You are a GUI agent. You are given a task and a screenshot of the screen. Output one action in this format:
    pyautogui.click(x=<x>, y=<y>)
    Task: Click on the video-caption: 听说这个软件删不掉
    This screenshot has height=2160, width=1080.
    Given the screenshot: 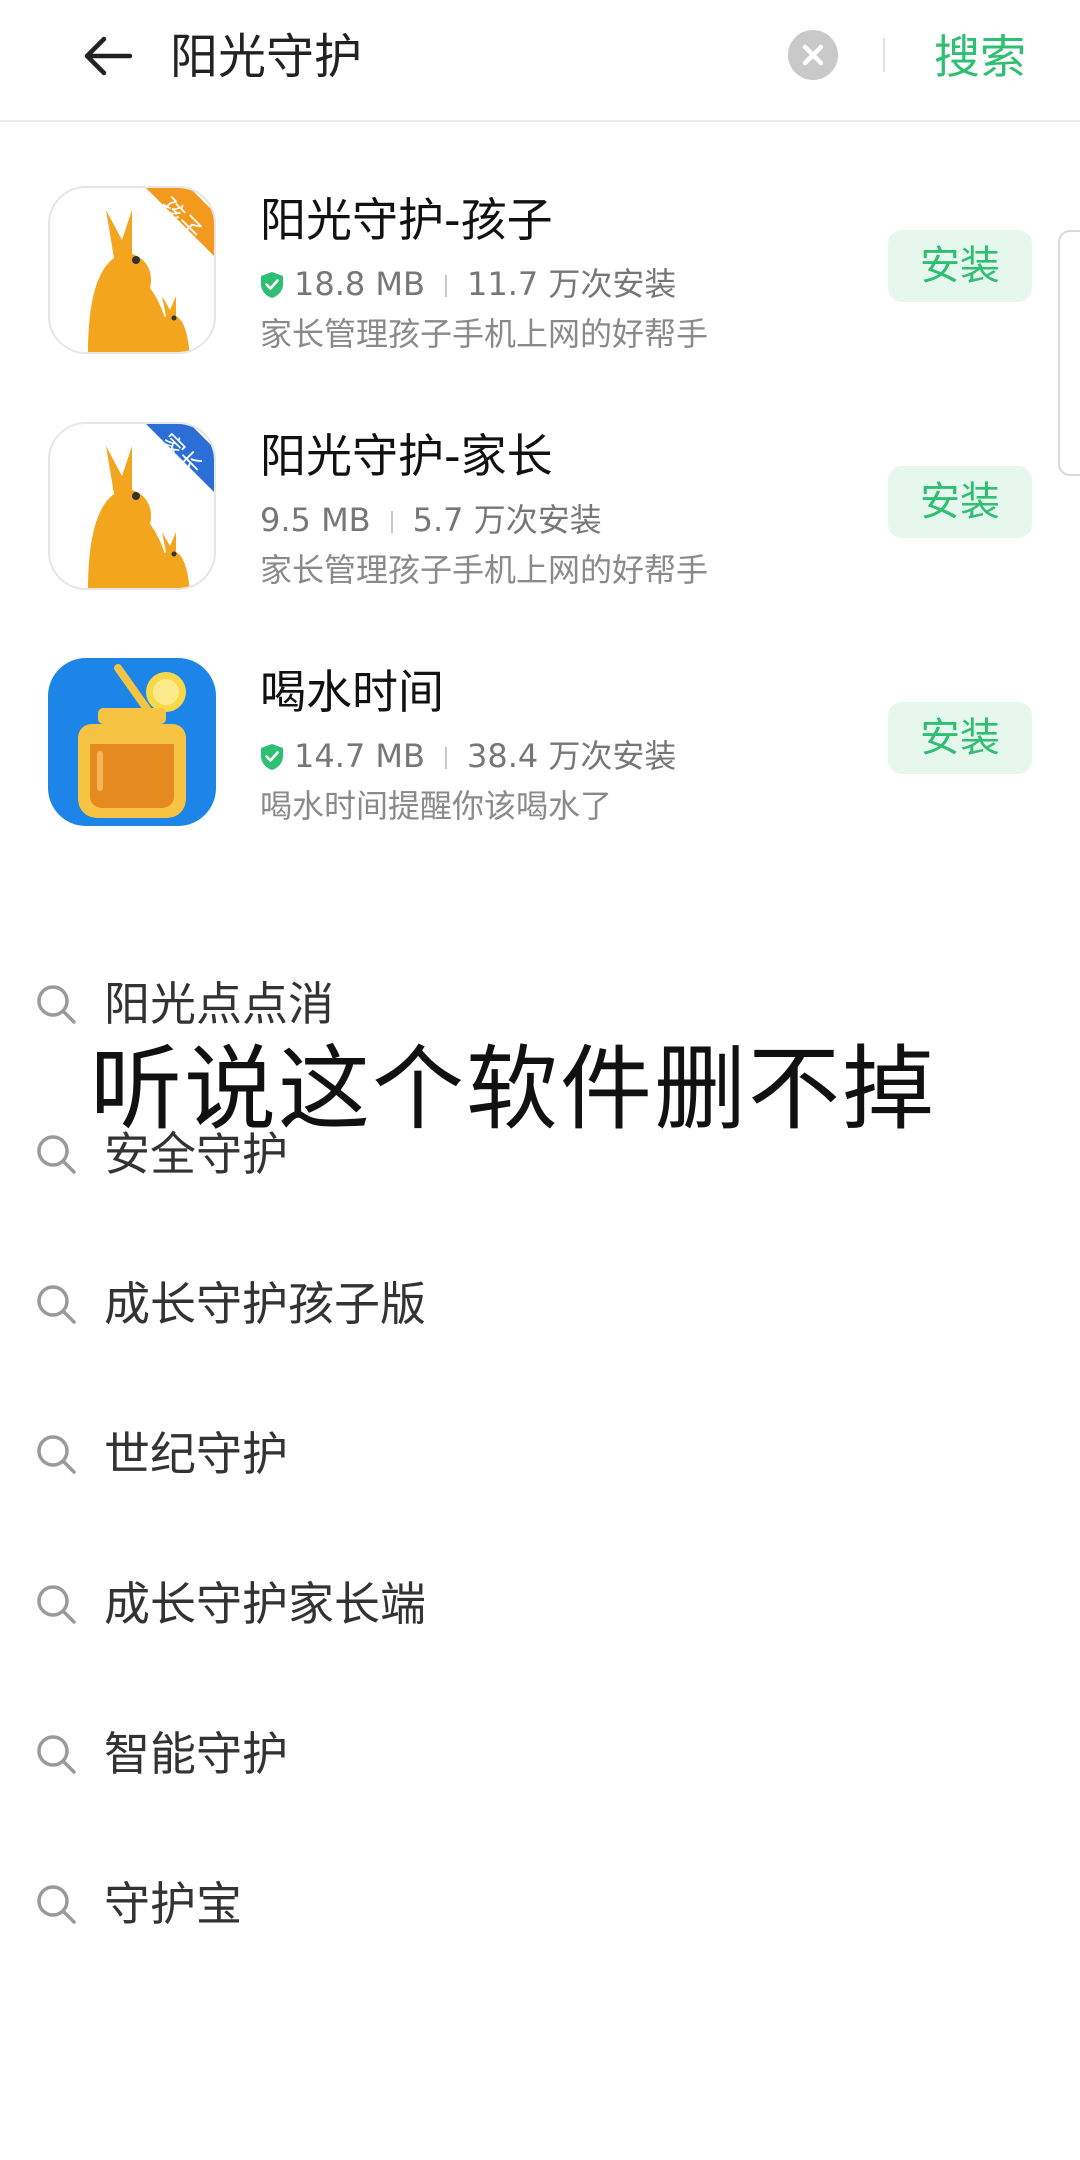 What is the action you would take?
    pyautogui.click(x=513, y=1089)
    